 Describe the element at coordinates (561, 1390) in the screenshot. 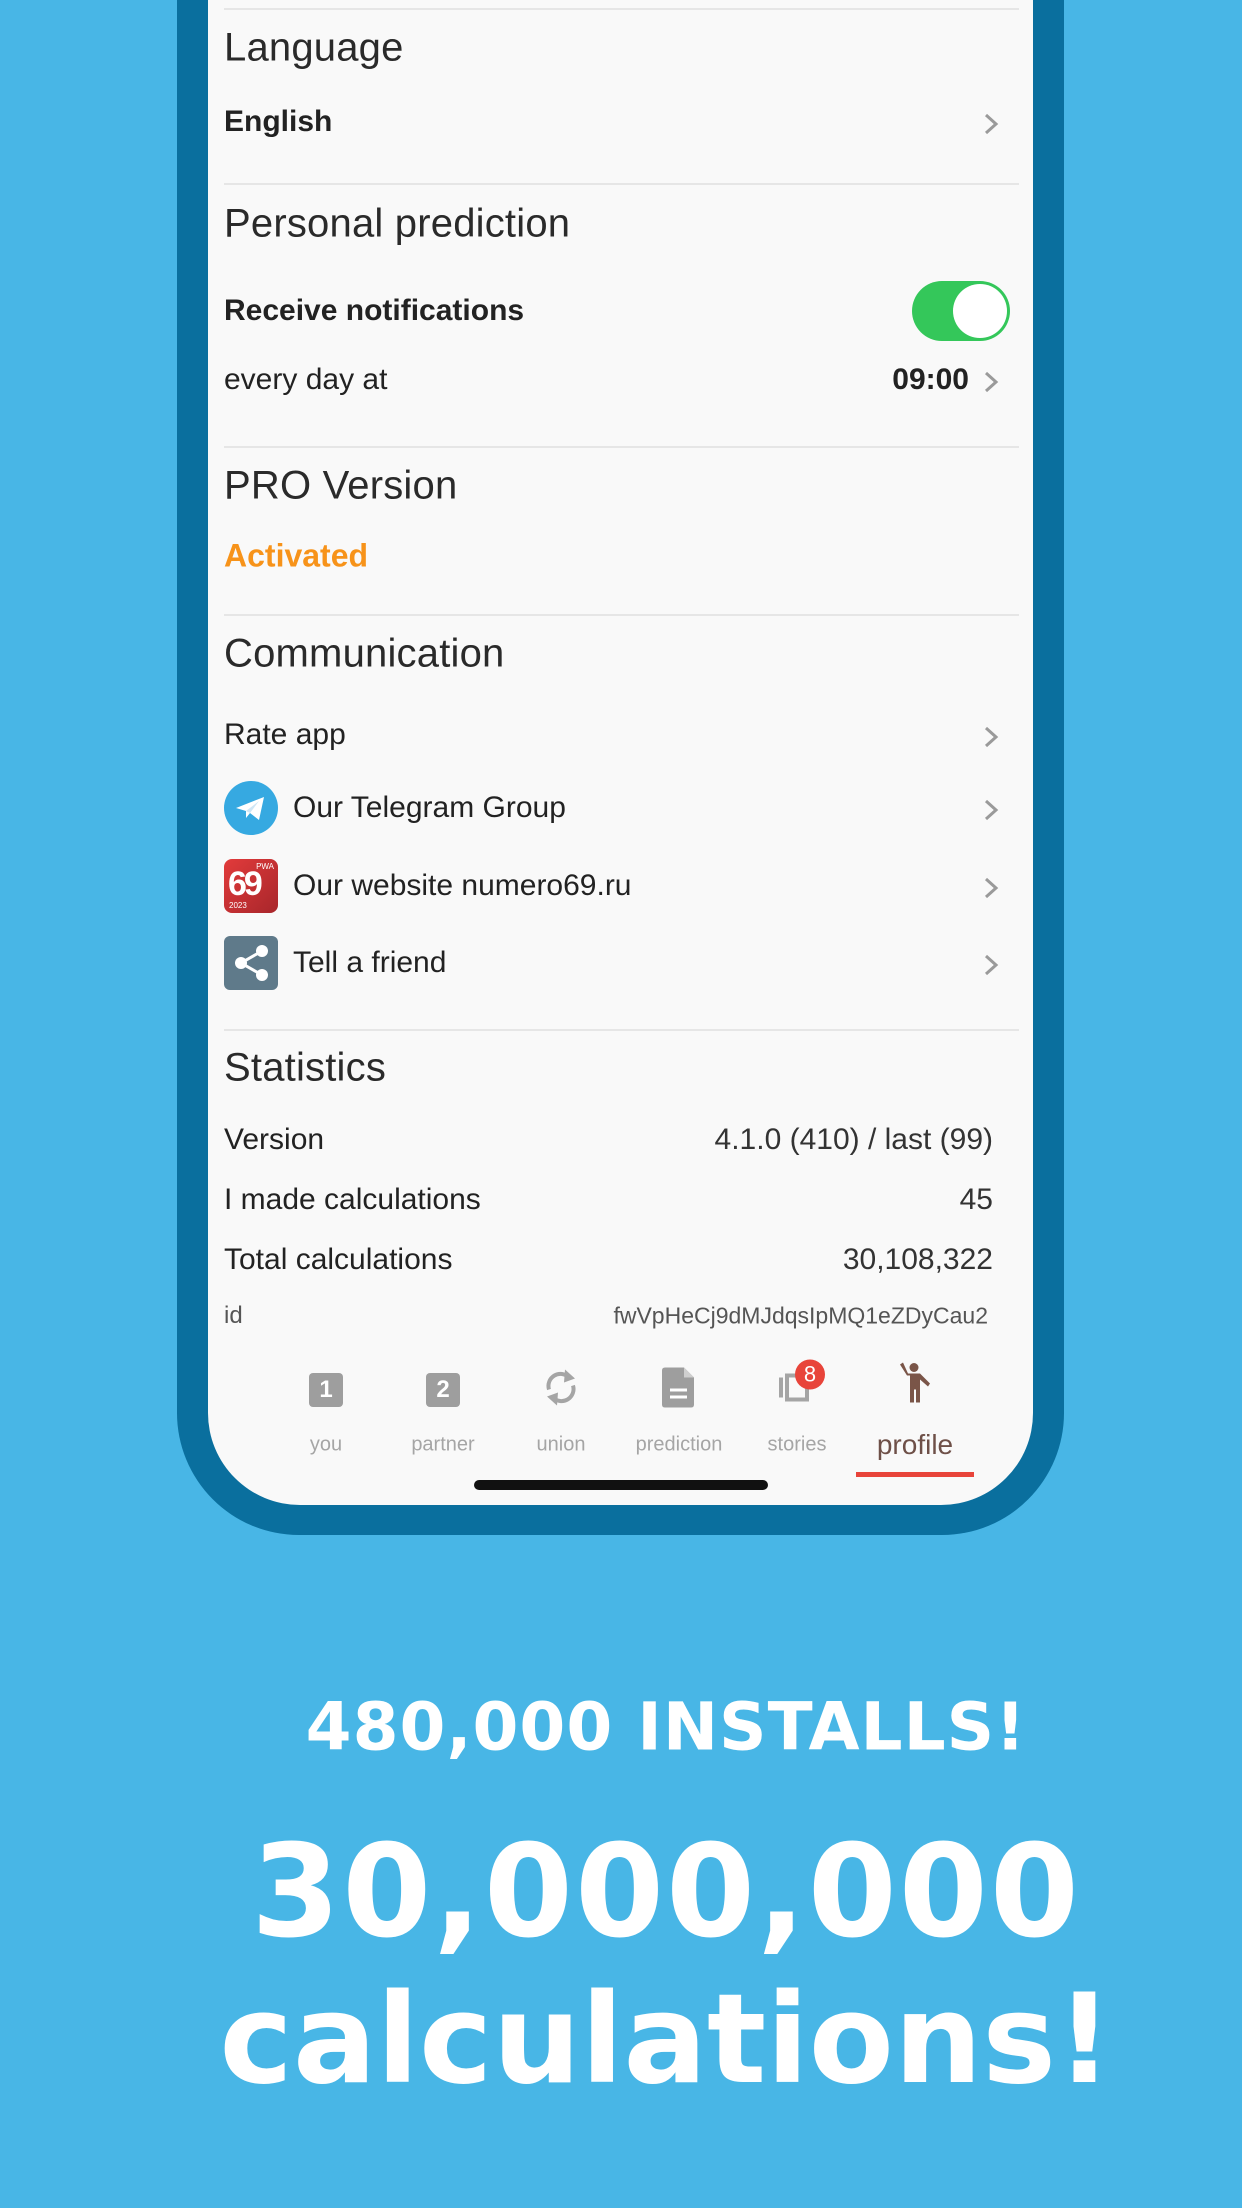

I see `sync-icon` at that location.